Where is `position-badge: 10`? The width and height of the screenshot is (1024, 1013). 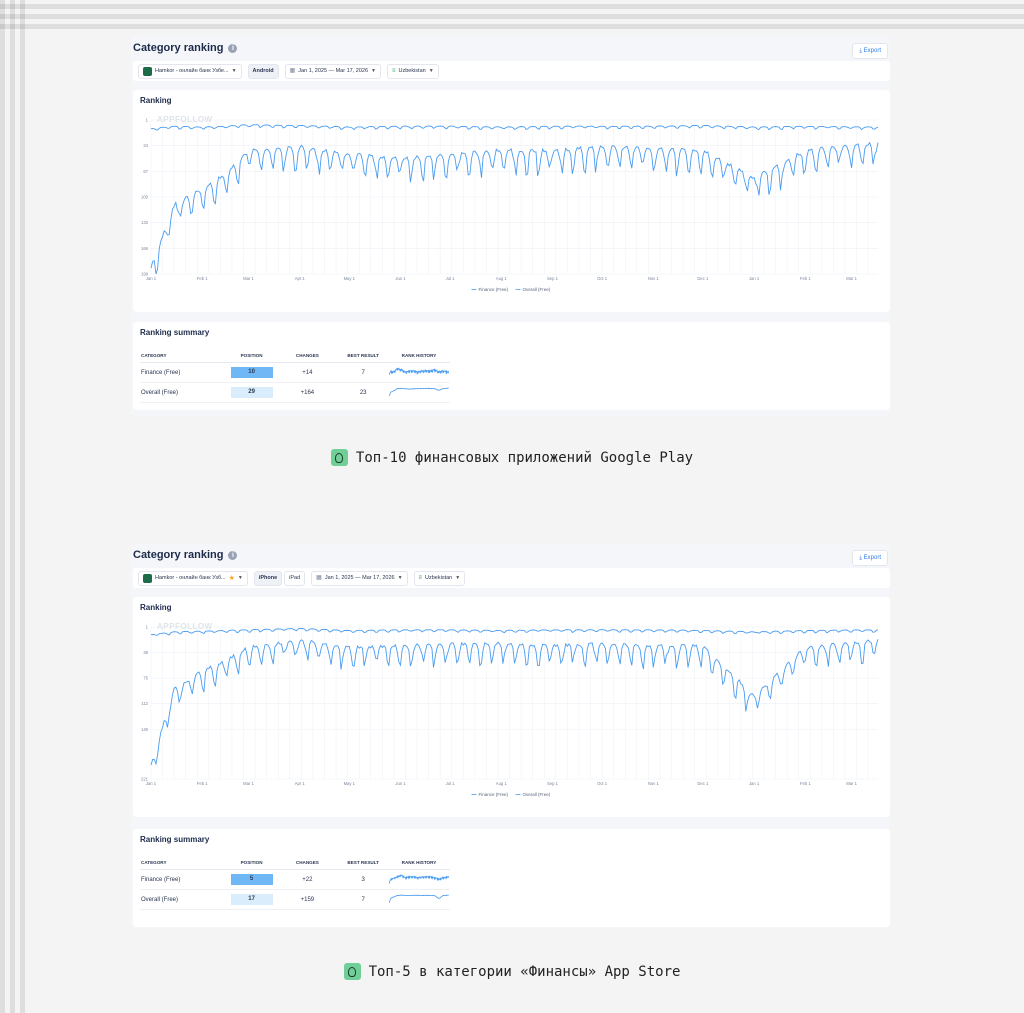 position-badge: 10 is located at coordinates (251, 372).